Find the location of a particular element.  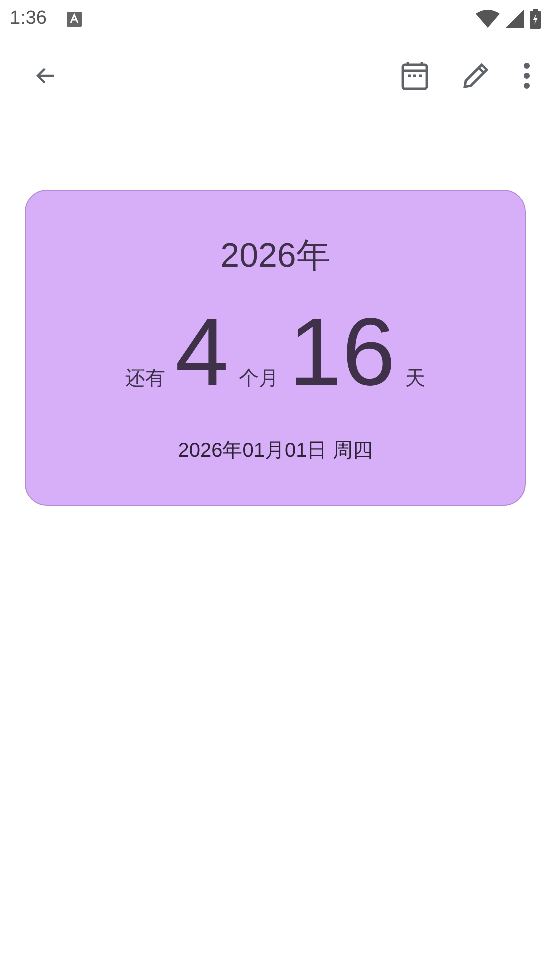

countdown-unit: 天 is located at coordinates (416, 379).